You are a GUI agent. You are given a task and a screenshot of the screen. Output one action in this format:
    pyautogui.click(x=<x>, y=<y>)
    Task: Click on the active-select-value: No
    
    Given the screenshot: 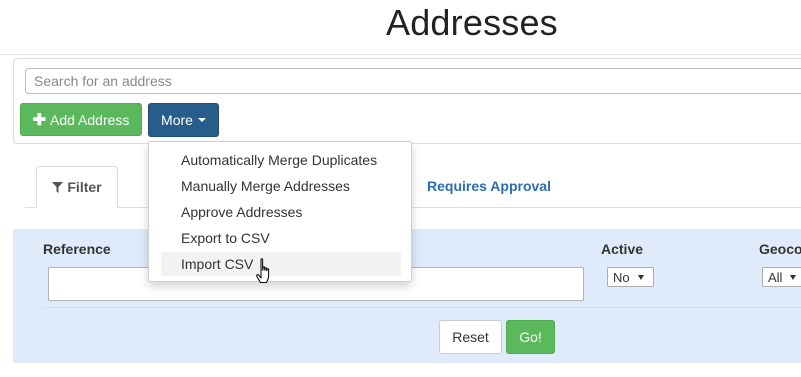 What is the action you would take?
    pyautogui.click(x=621, y=277)
    